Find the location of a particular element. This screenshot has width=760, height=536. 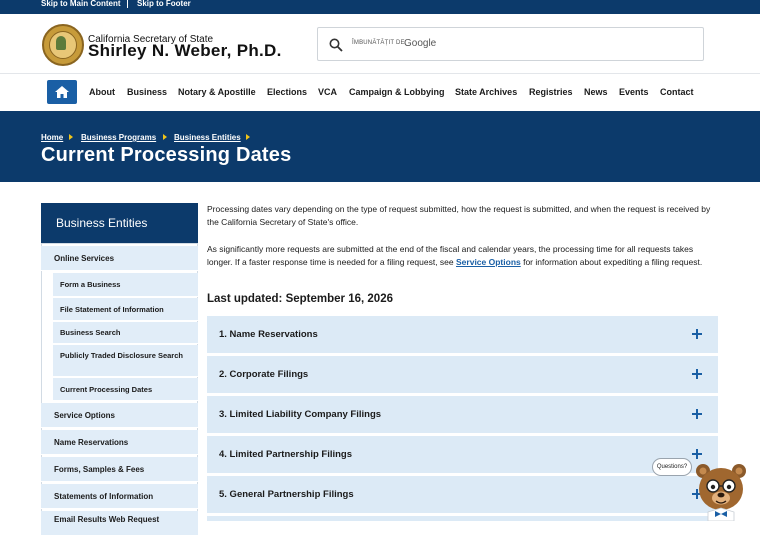

sidebar-subitem-publicly-traded: Publicly Traded Disclosure Search is located at coordinates (125, 361).